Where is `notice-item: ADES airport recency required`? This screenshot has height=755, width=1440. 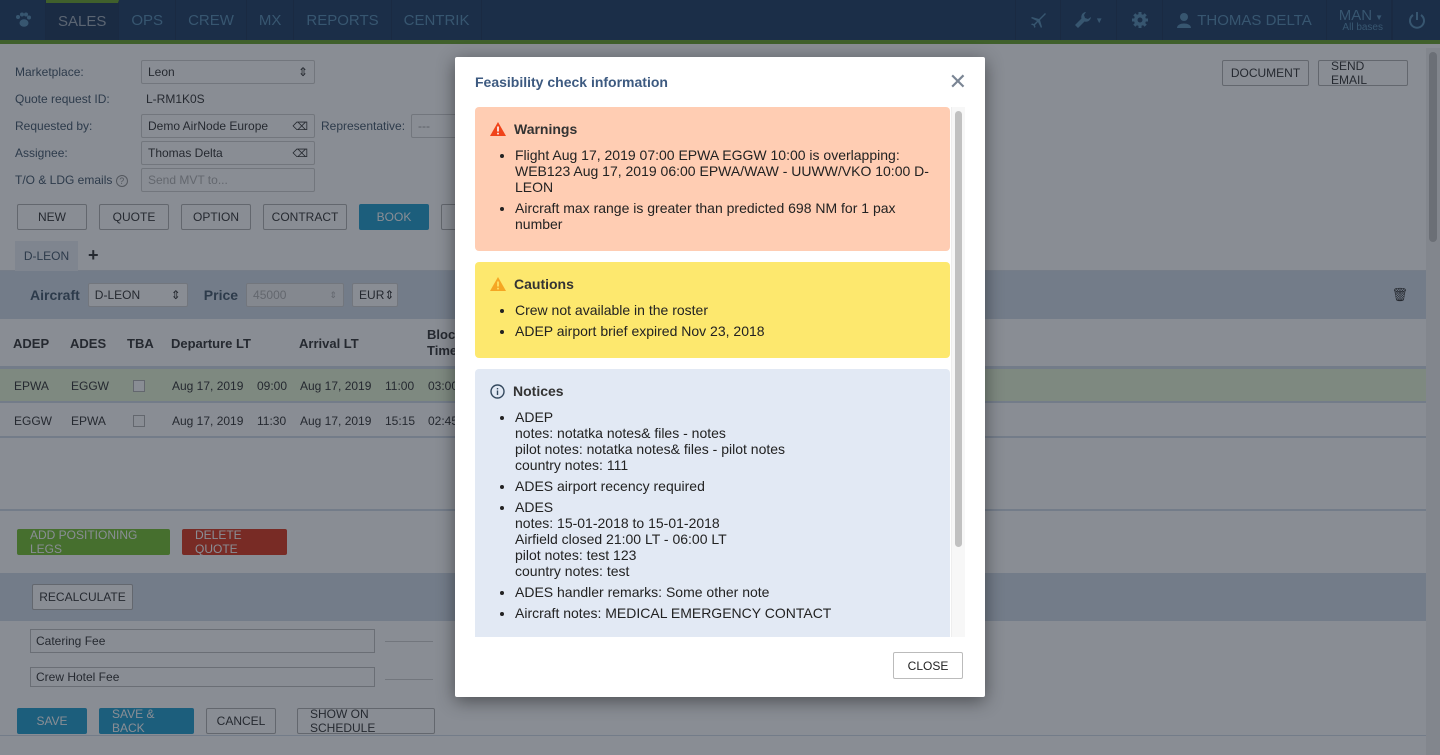 notice-item: ADES airport recency required is located at coordinates (725, 486).